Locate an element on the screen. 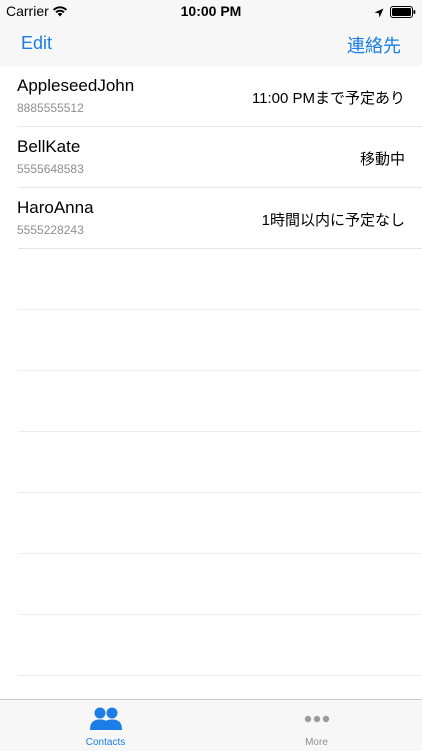 This screenshot has width=422, height=751. contact-status: 1時間以内に予定なし is located at coordinates (333, 220).